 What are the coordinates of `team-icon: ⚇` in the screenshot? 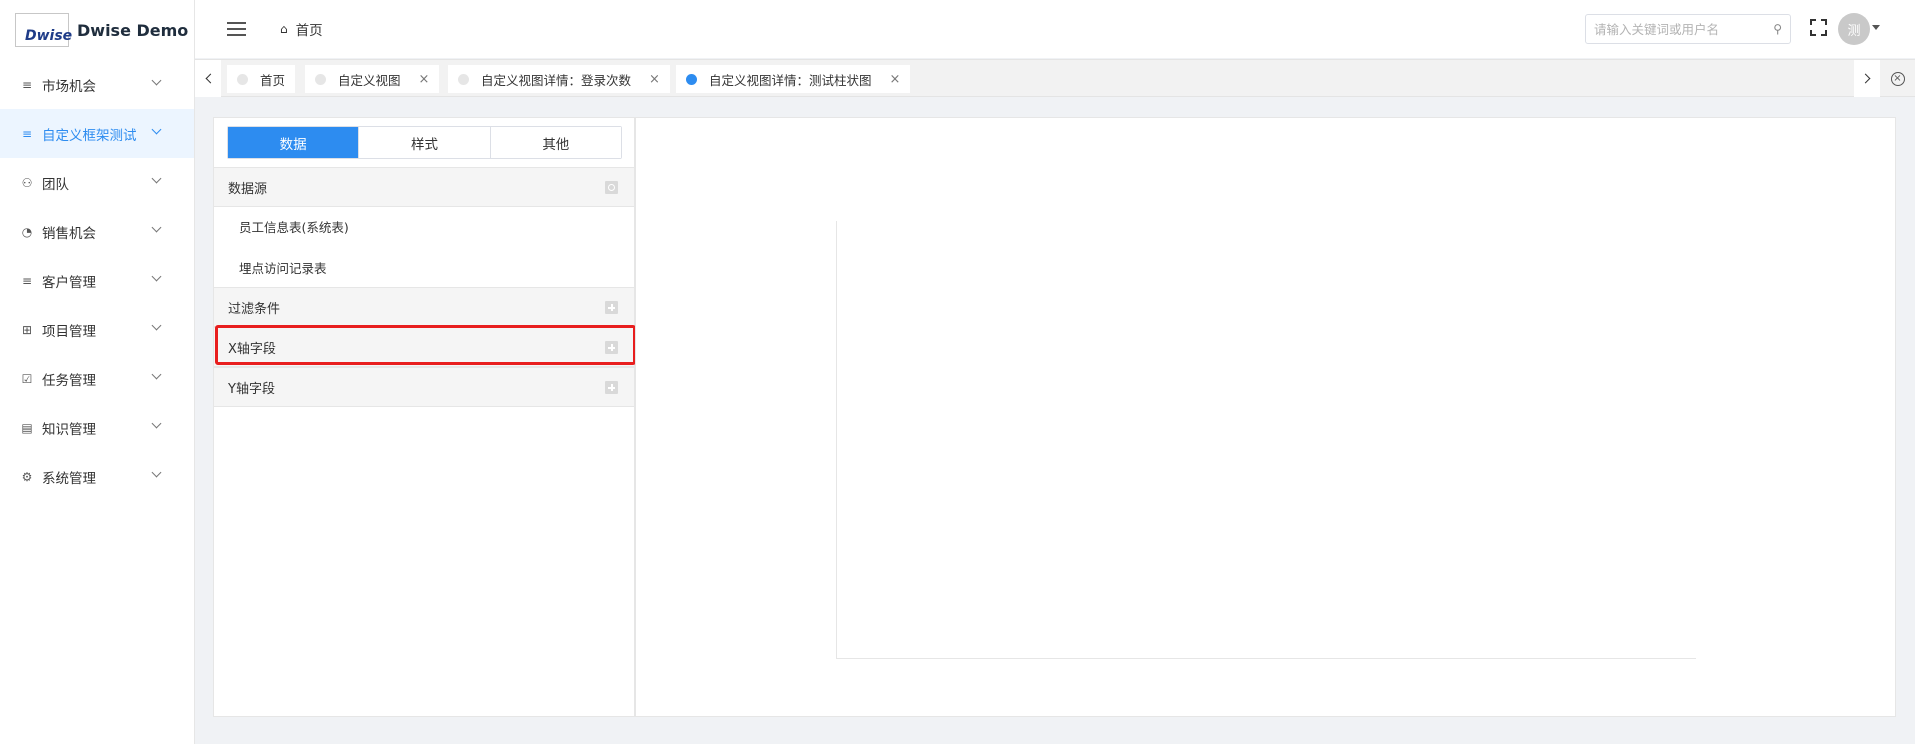 It's located at (27, 182).